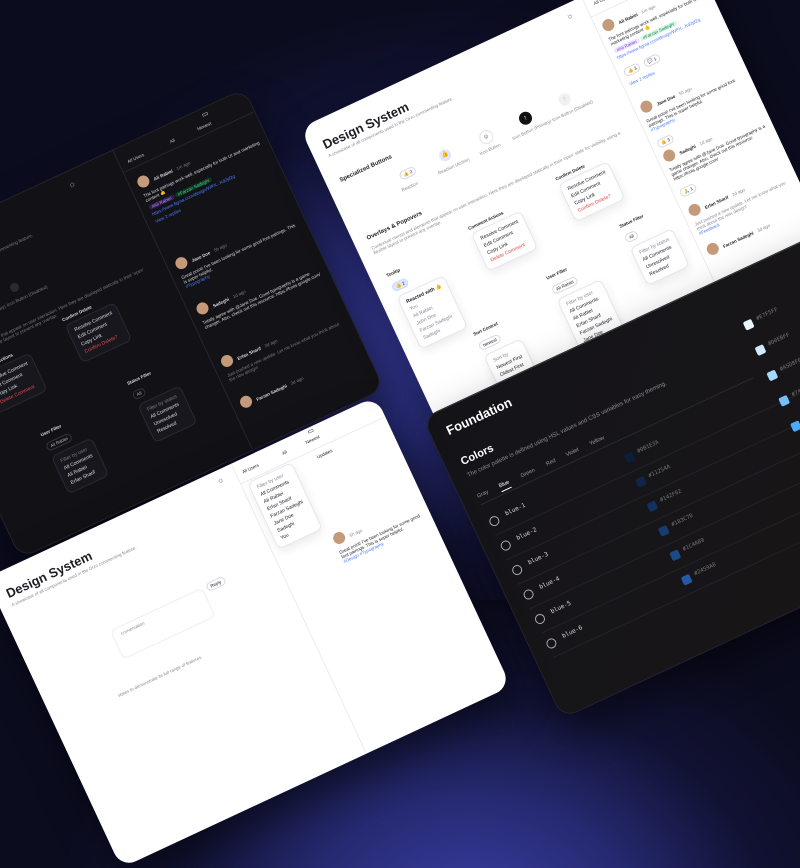 This screenshot has width=800, height=868. Describe the element at coordinates (779, 340) in the screenshot. I see `color-hex: #D0EBFF` at that location.